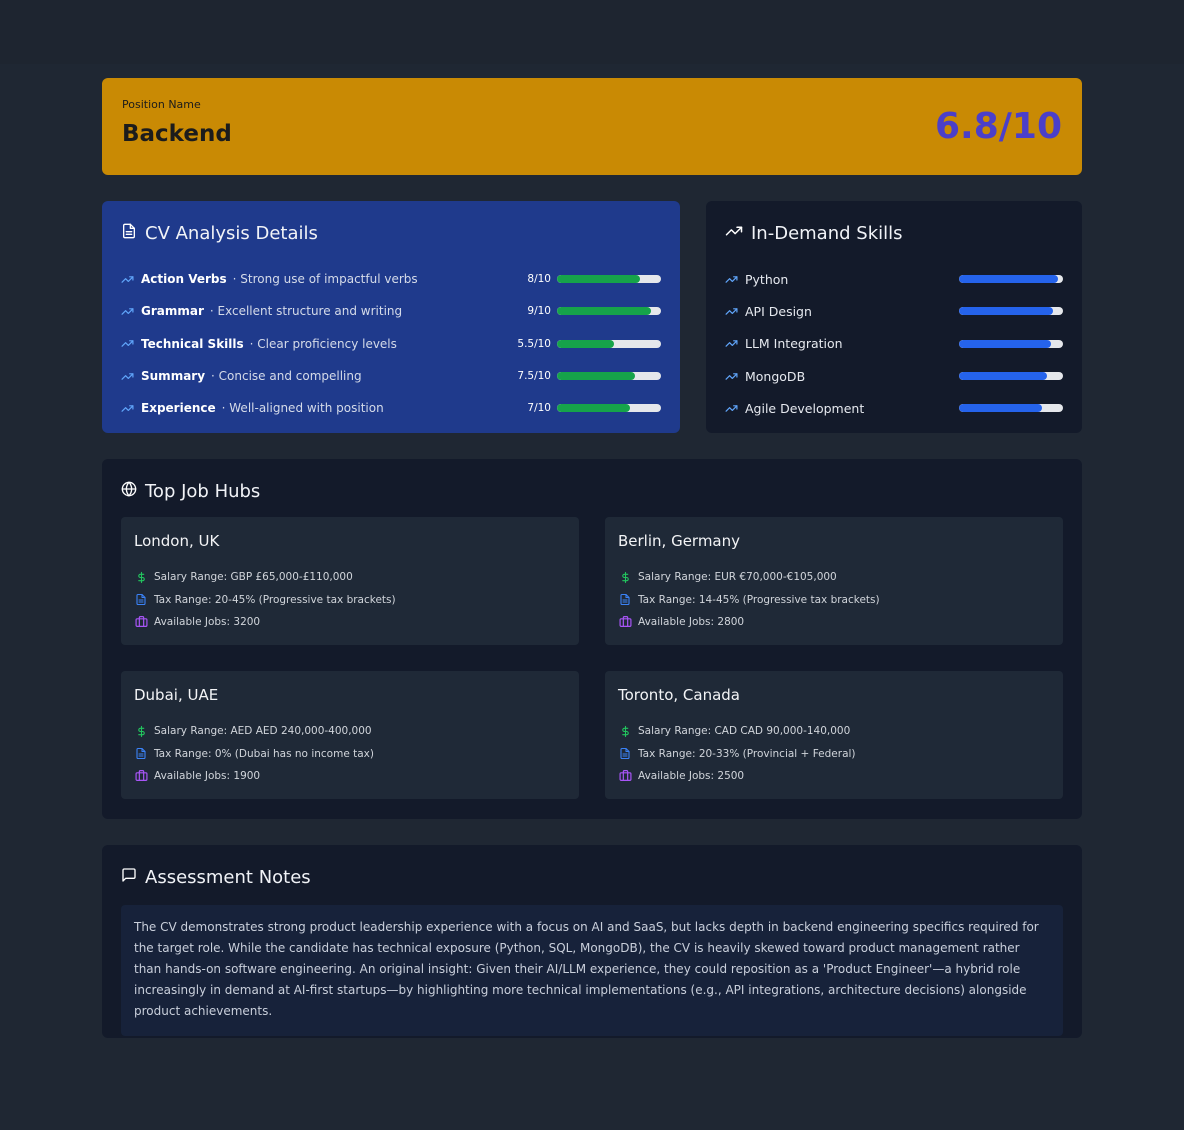 The width and height of the screenshot is (1184, 1130). I want to click on skill-name: MongoDB, so click(775, 376).